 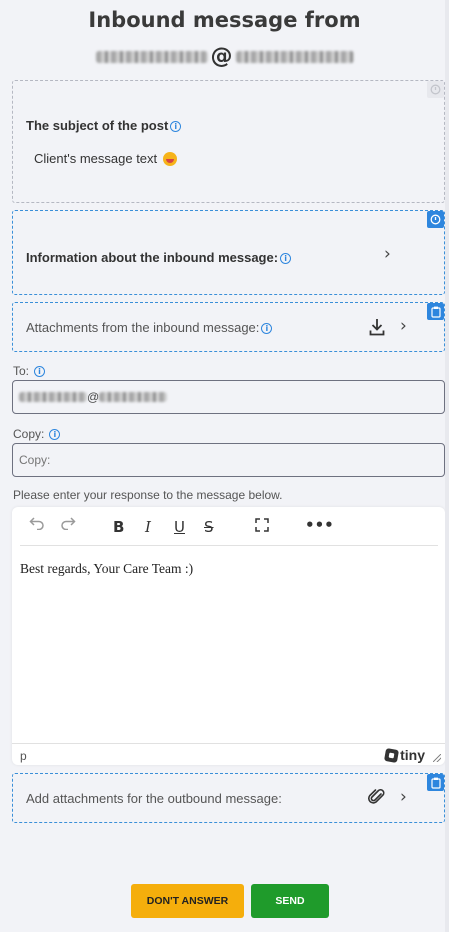 What do you see at coordinates (437, 758) in the screenshot?
I see `resize-handle` at bounding box center [437, 758].